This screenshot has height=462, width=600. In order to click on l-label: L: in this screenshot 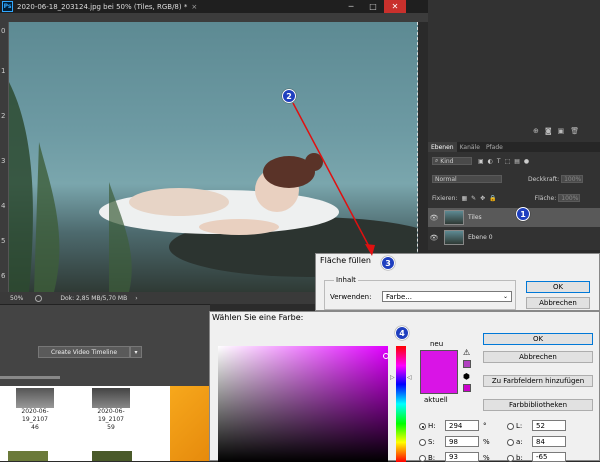, I will do `click(519, 426)`.